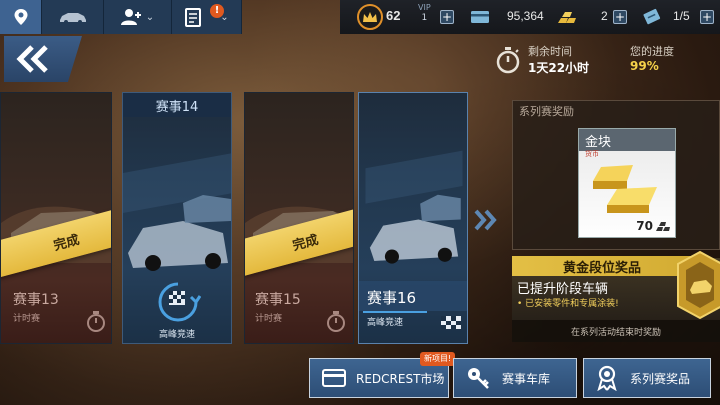 Image resolution: width=720 pixels, height=405 pixels. I want to click on reward-item-amount: 70, so click(644, 226).